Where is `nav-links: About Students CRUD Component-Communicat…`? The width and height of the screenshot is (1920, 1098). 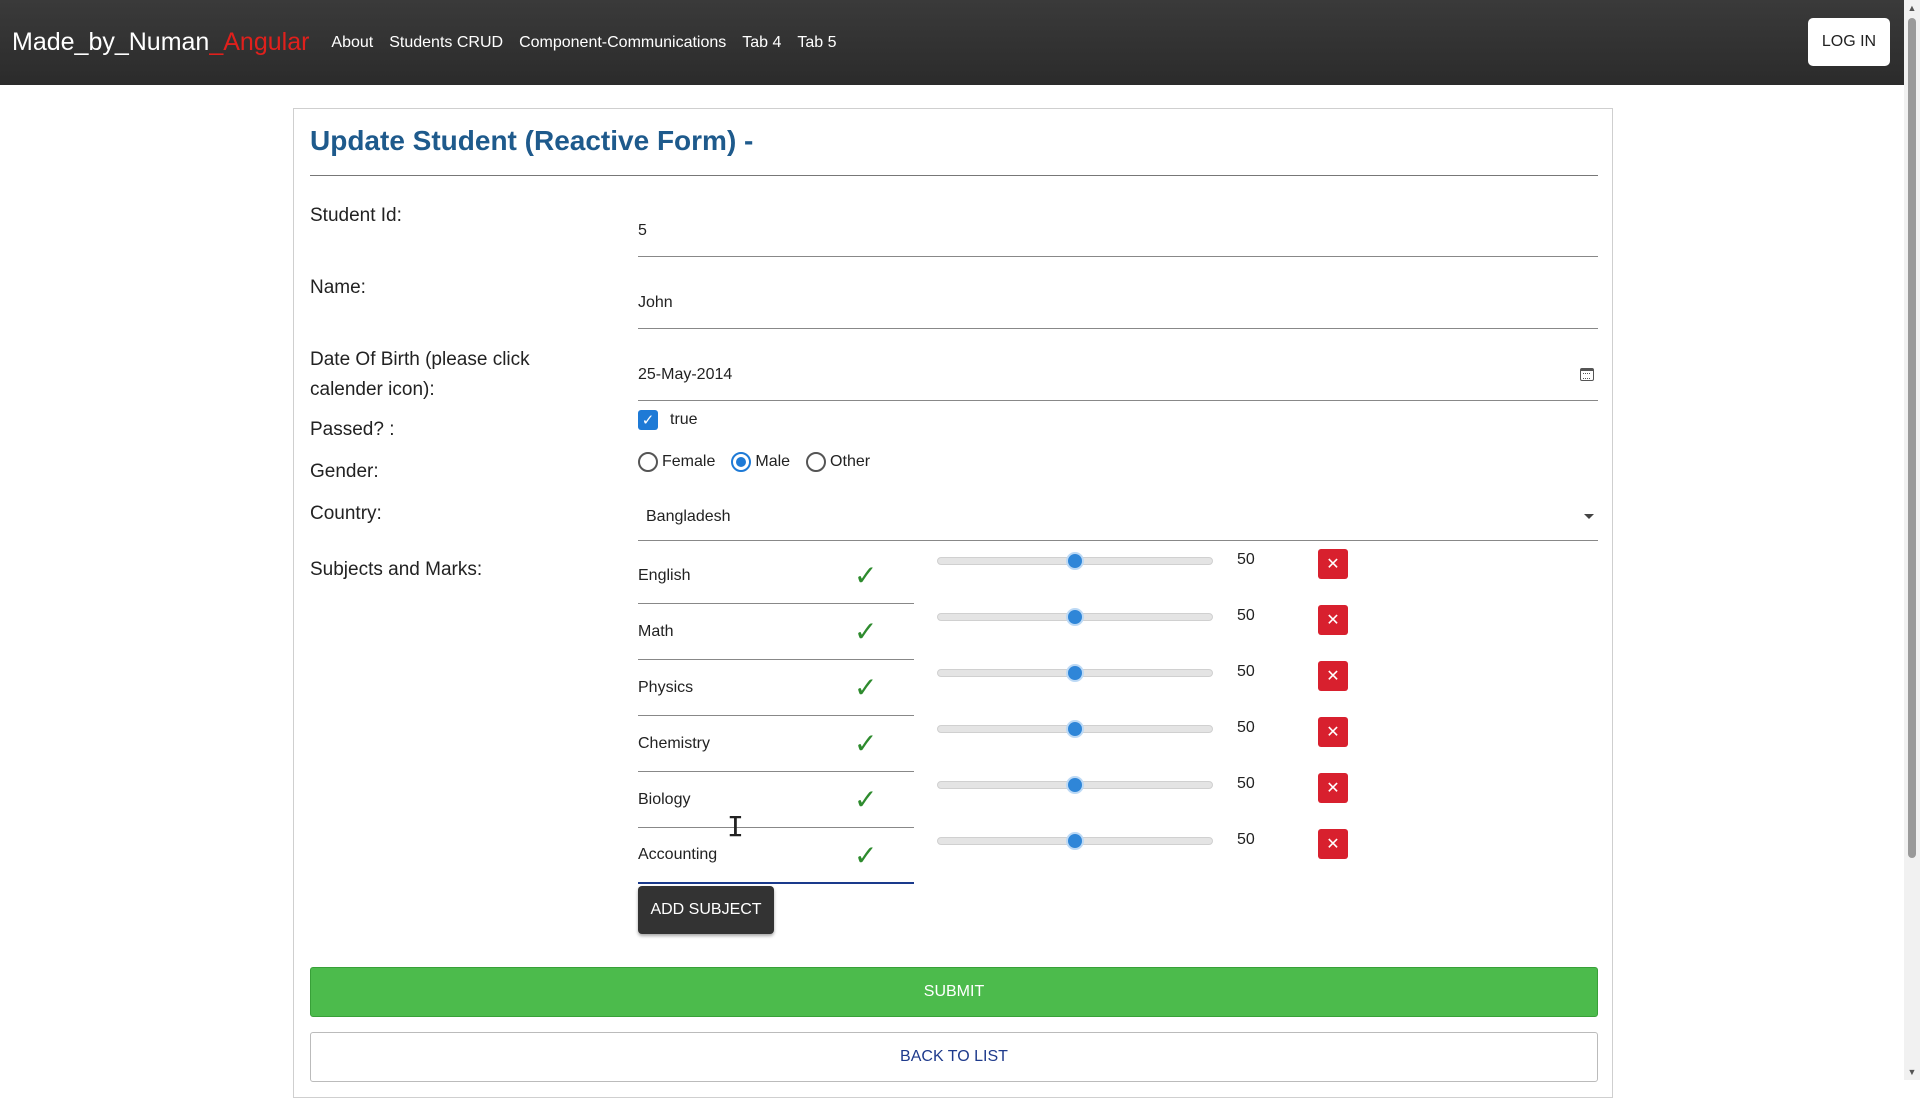
nav-links: About Students CRUD Component-Communicat… is located at coordinates (591, 43).